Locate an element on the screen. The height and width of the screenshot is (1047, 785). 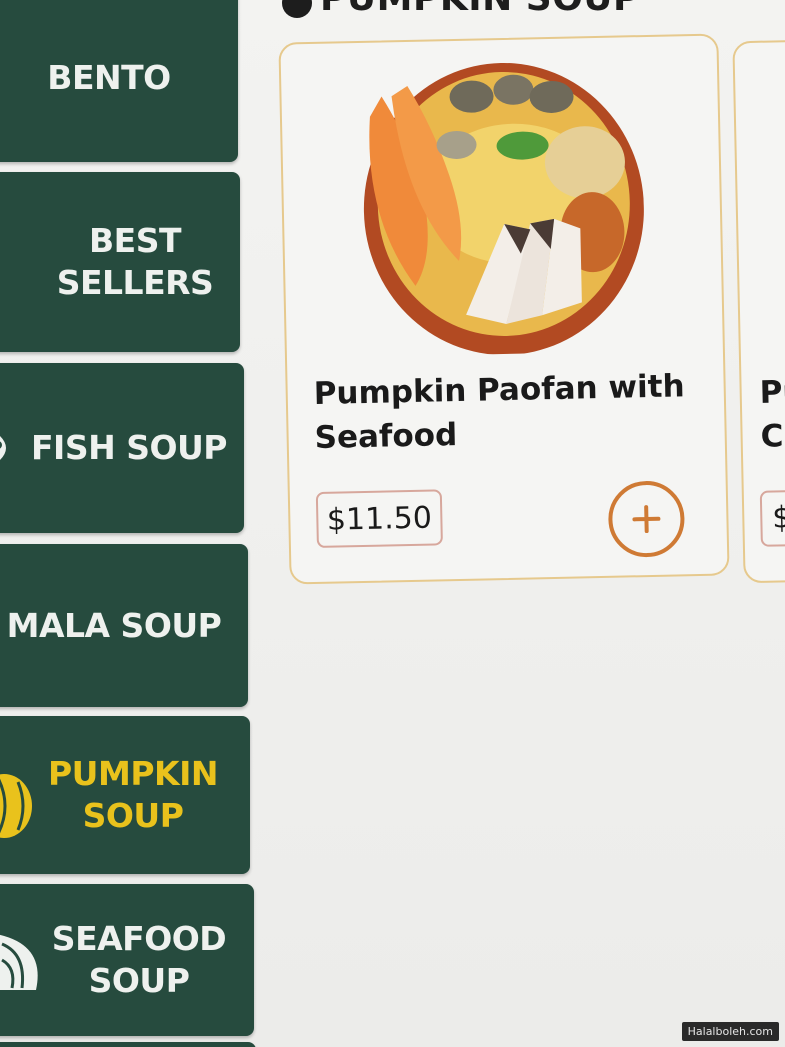
category-label: SEAFOOD SOUP is located at coordinates (139, 959).